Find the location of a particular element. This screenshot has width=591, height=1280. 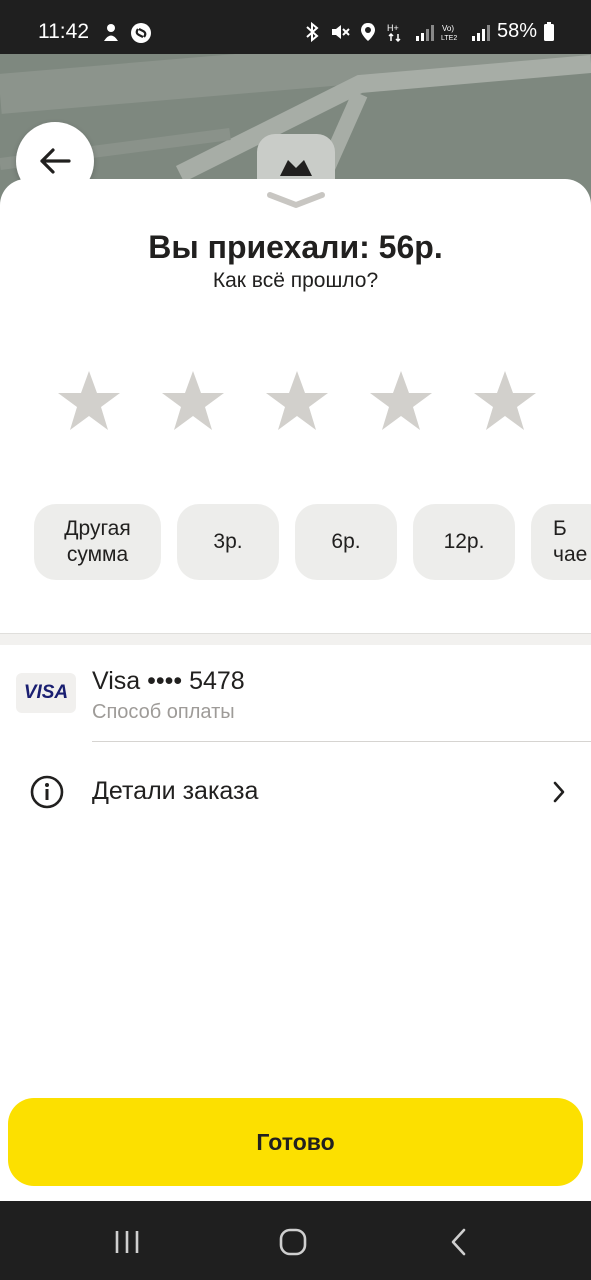

rating-stars is located at coordinates (297, 401).